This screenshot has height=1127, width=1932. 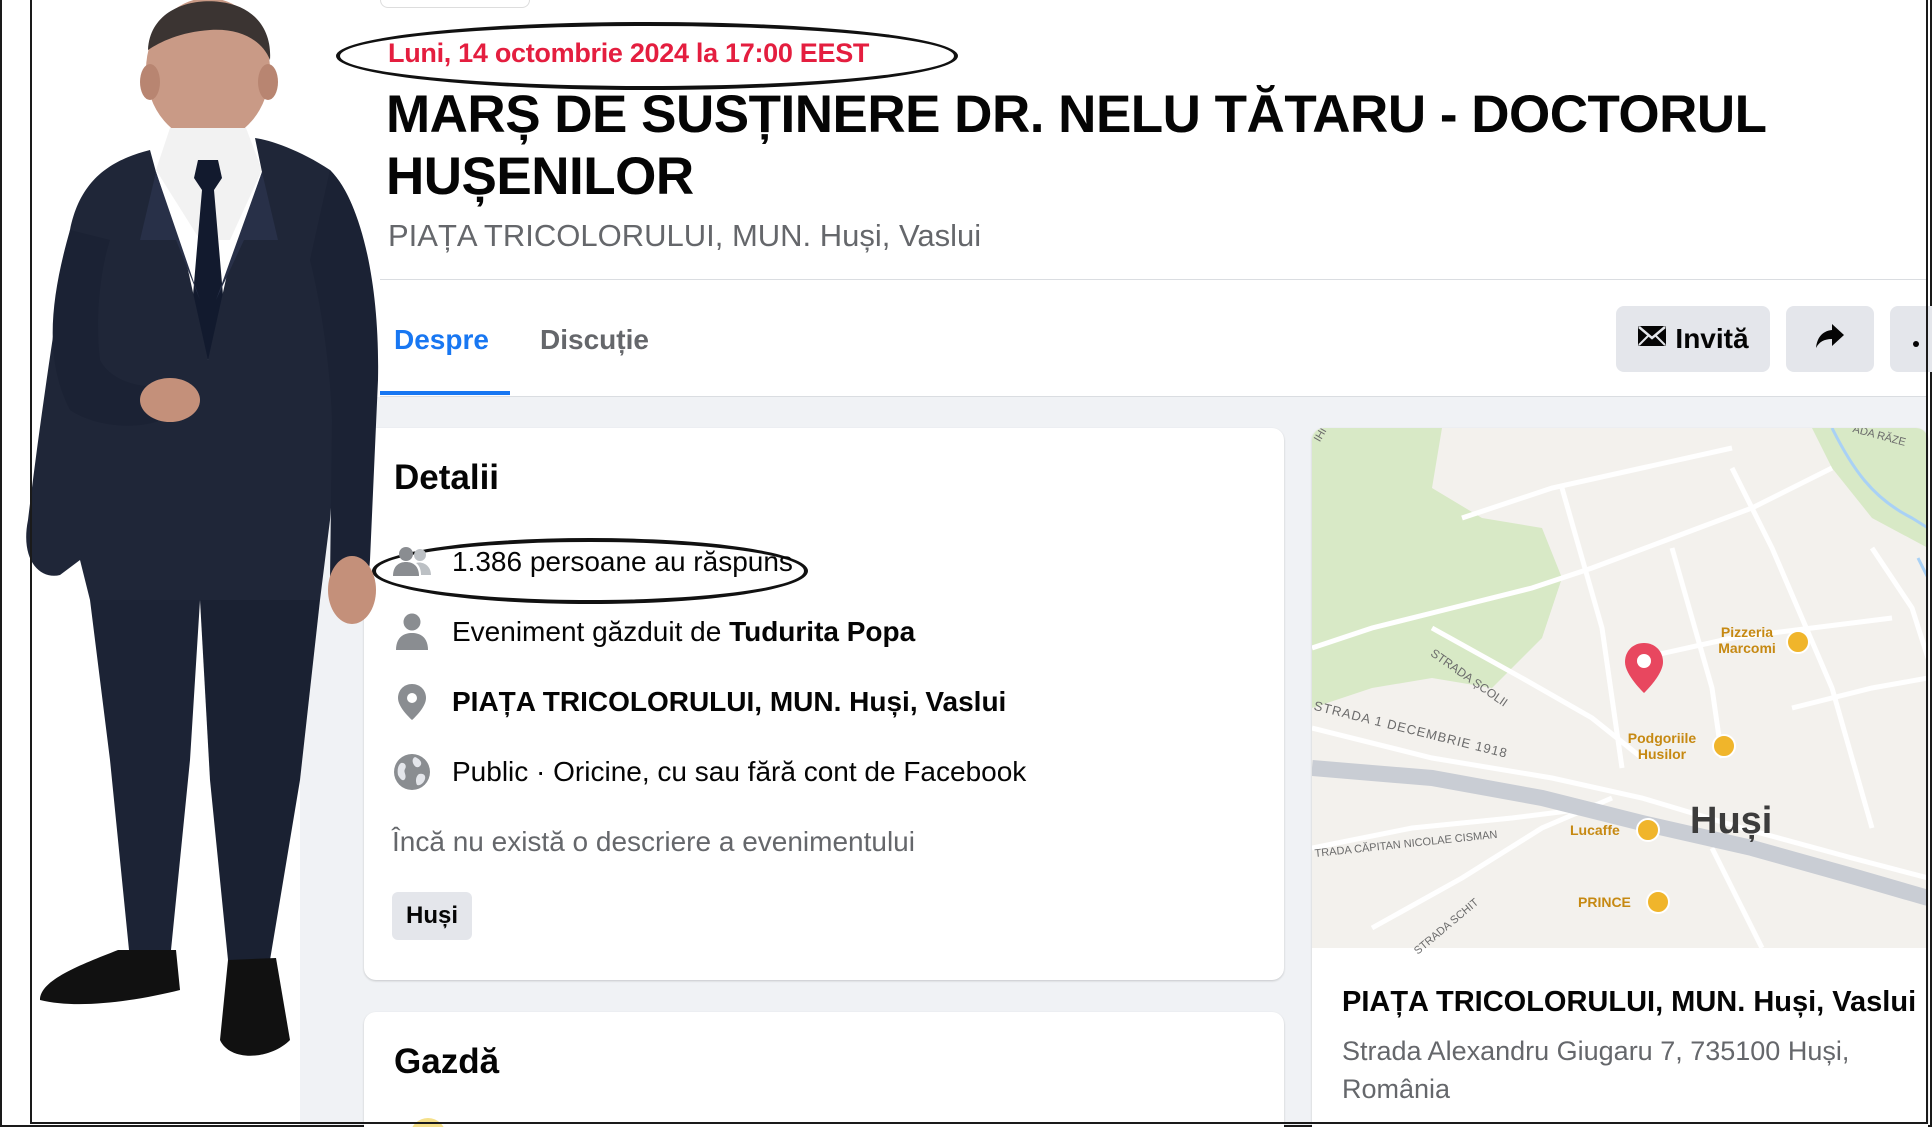 I want to click on details-heading: Detalii, so click(x=447, y=477).